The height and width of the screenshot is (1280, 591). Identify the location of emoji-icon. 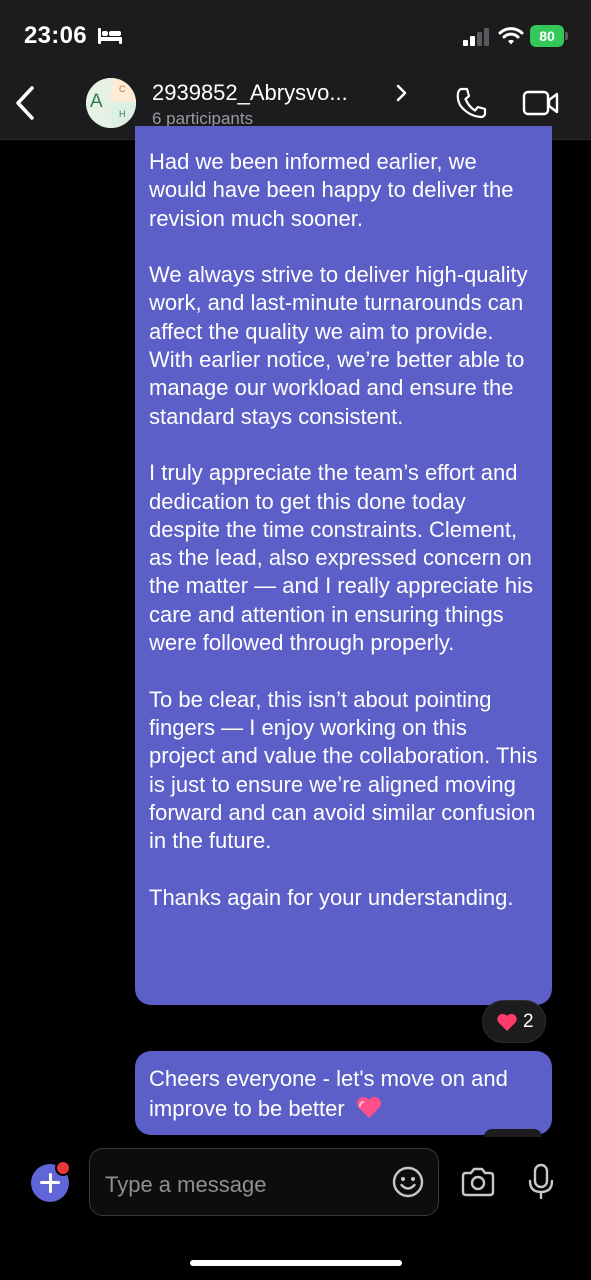
(408, 1182).